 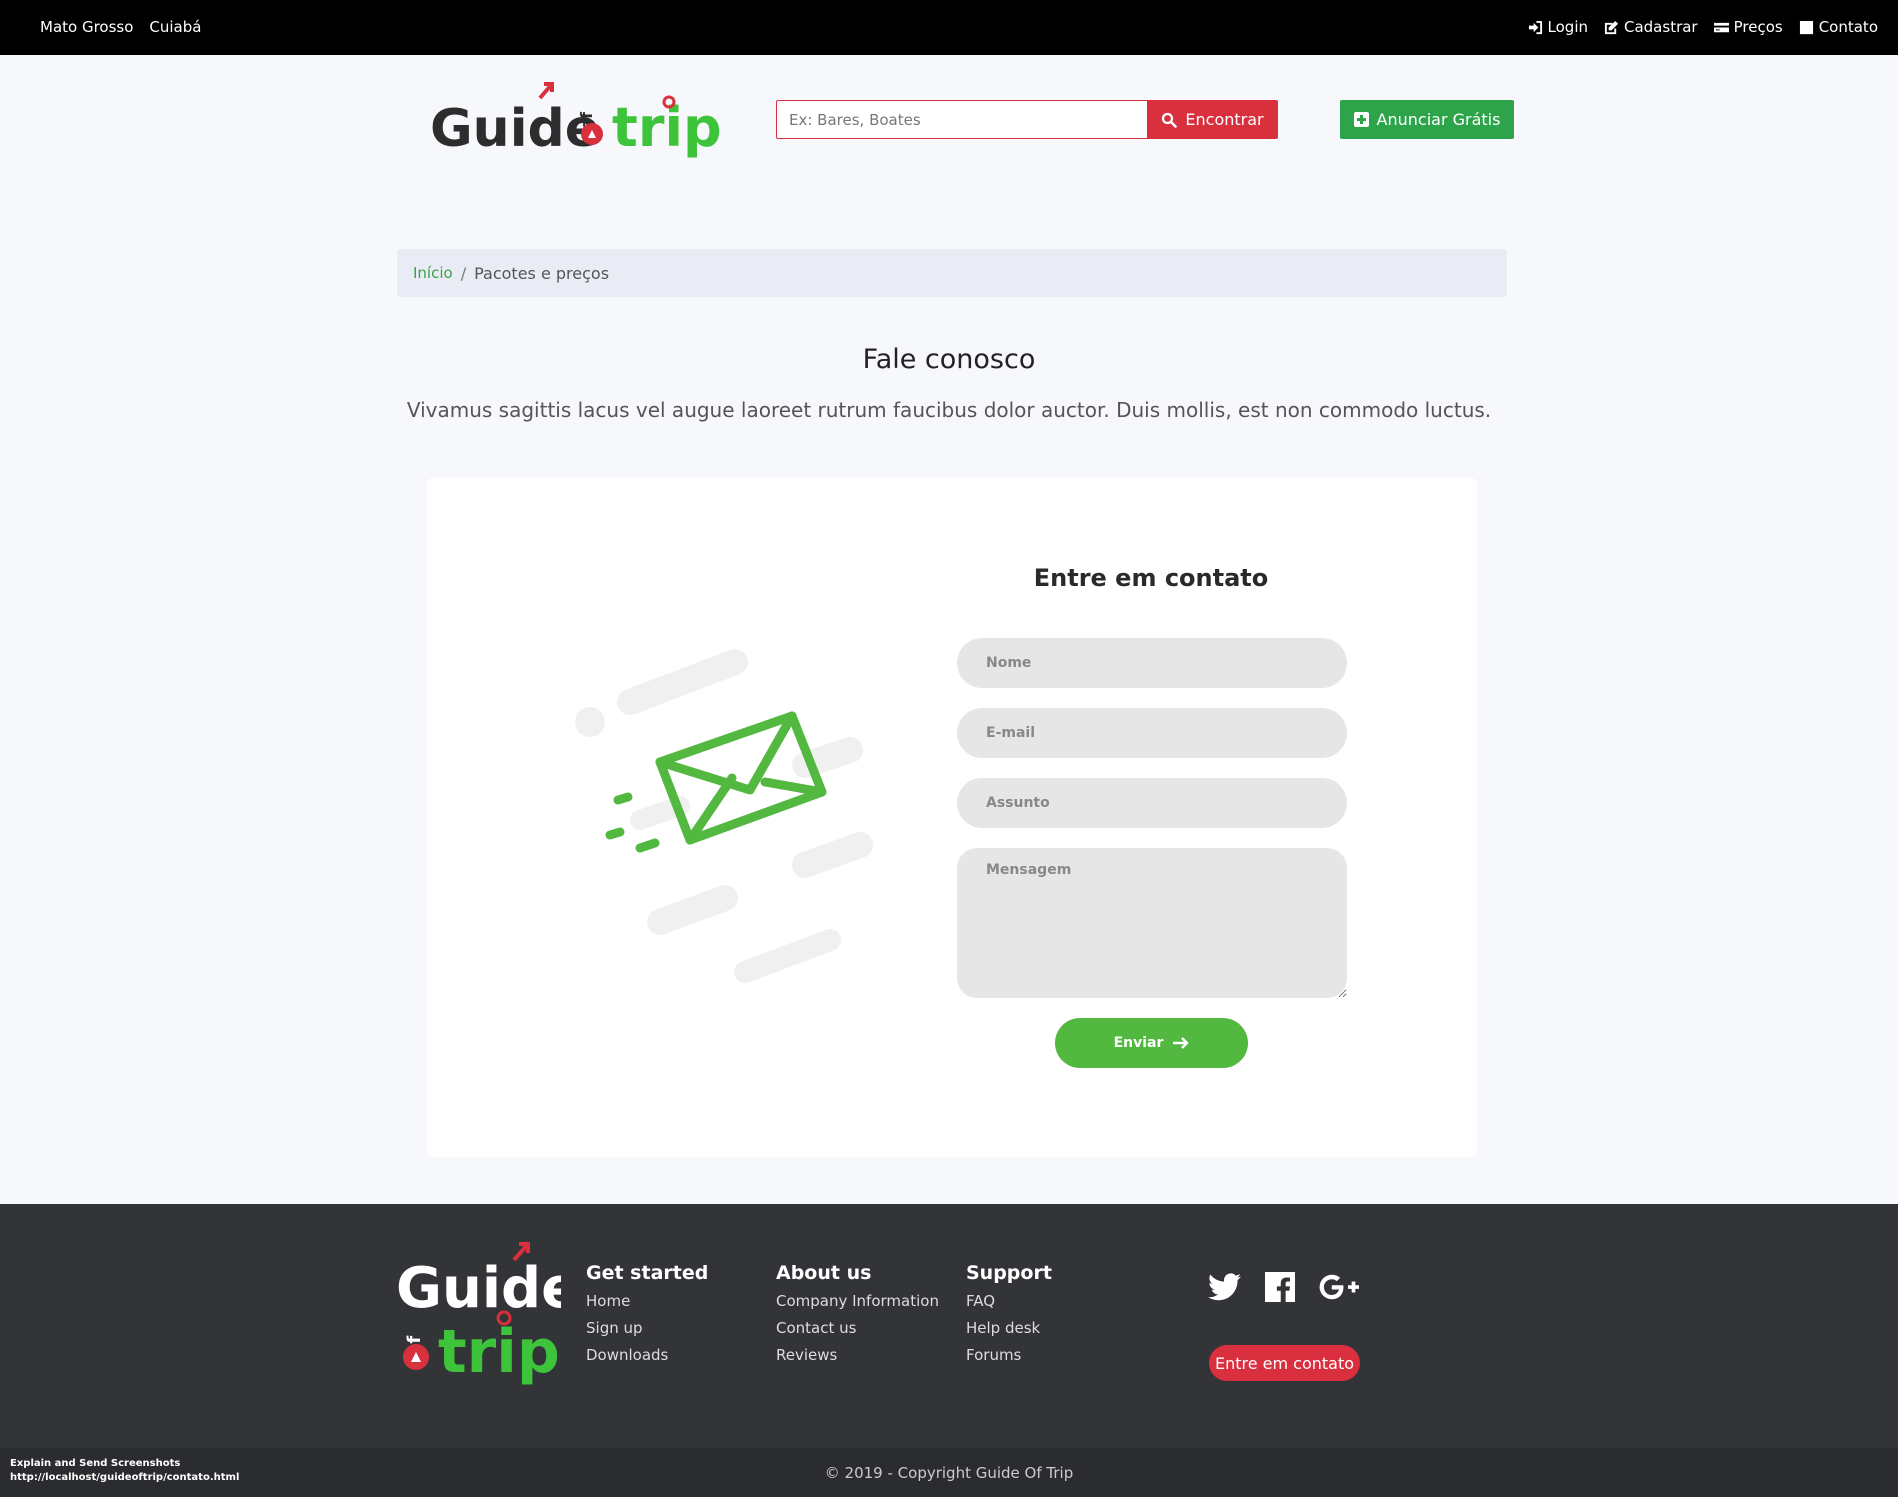 I want to click on footer-logo: Guide of trip, so click(x=478, y=1312).